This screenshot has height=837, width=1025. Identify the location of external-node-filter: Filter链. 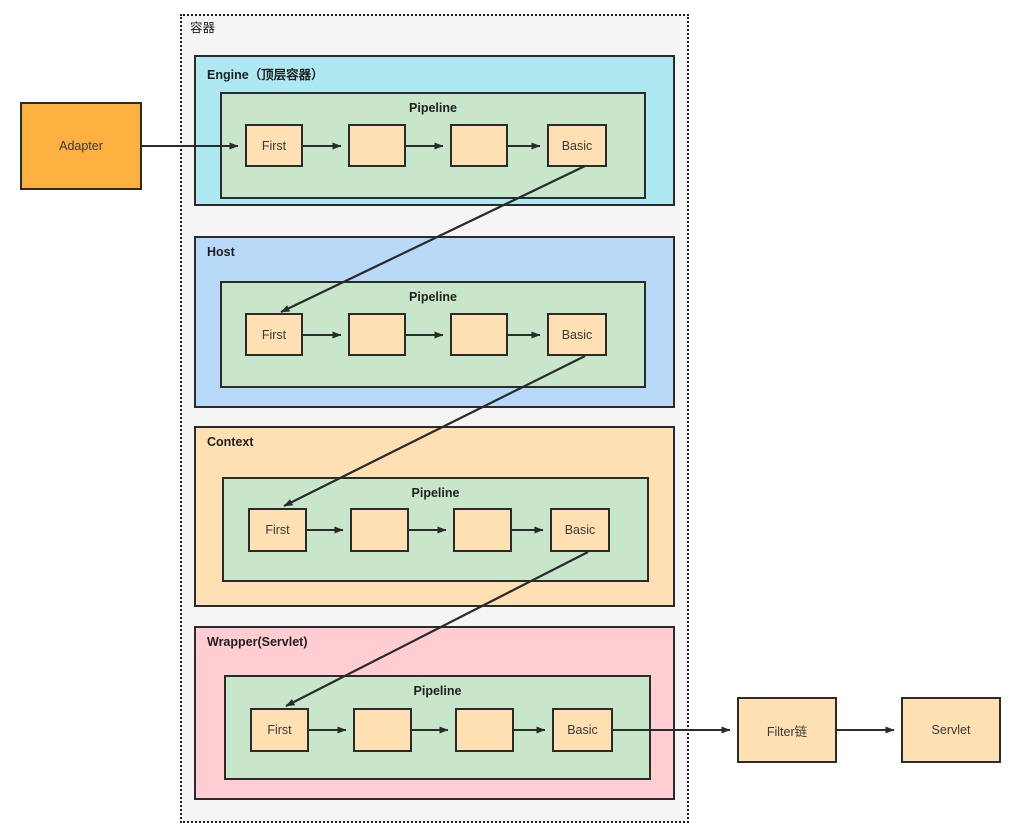
(787, 730).